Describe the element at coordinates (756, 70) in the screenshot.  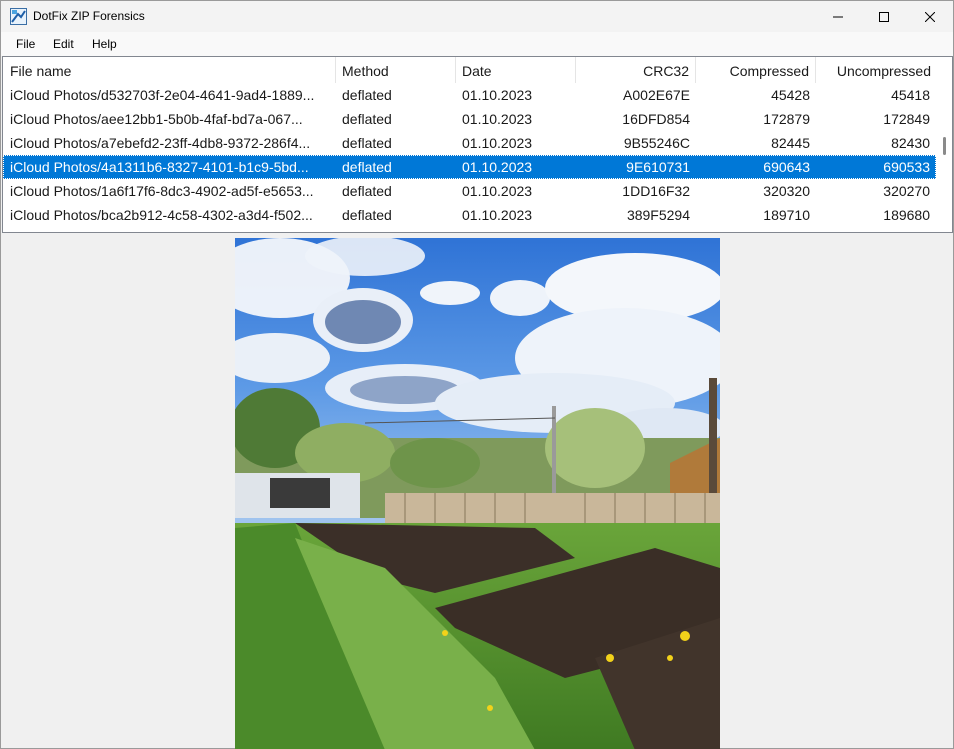
I see `column-header-compressed: Compressed` at that location.